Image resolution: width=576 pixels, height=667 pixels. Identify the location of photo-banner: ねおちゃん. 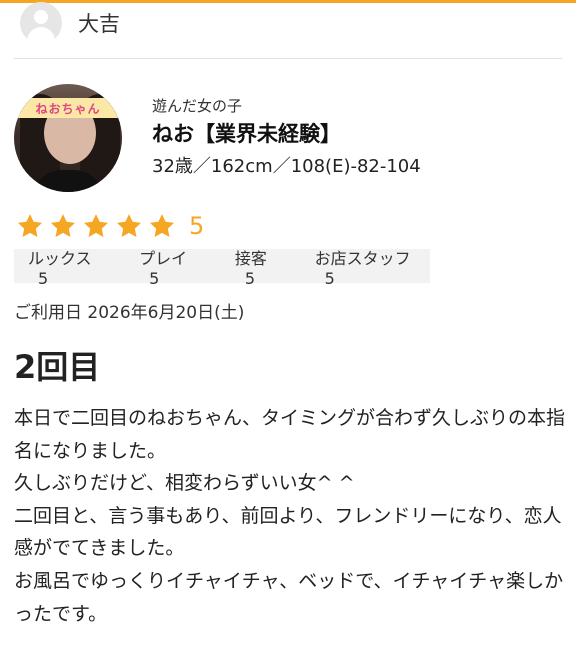
(68, 108).